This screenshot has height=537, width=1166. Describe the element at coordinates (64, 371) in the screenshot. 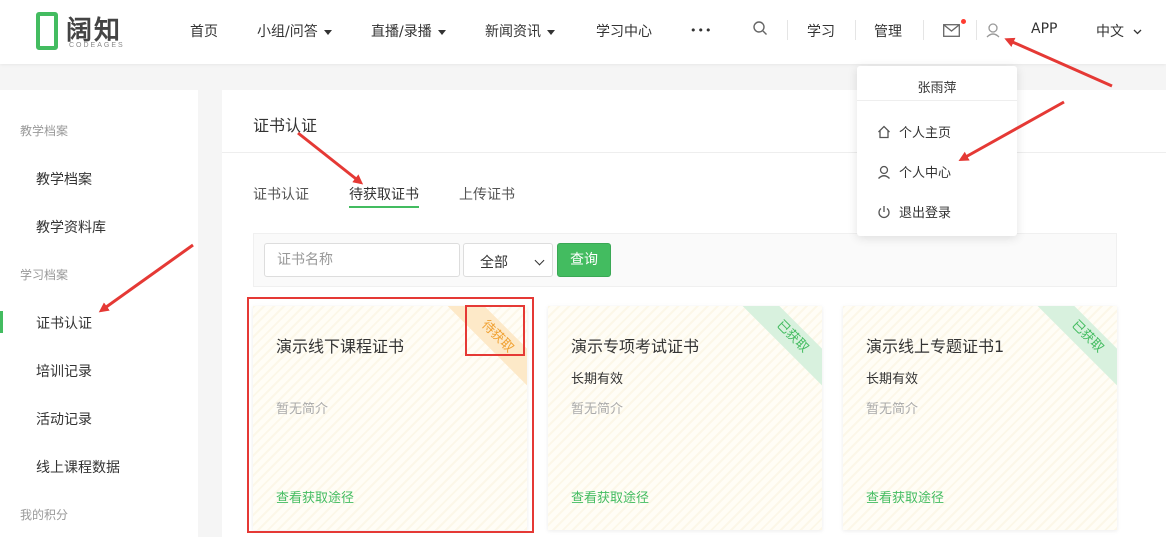

I see `sidebar-item-training: 培训记录` at that location.